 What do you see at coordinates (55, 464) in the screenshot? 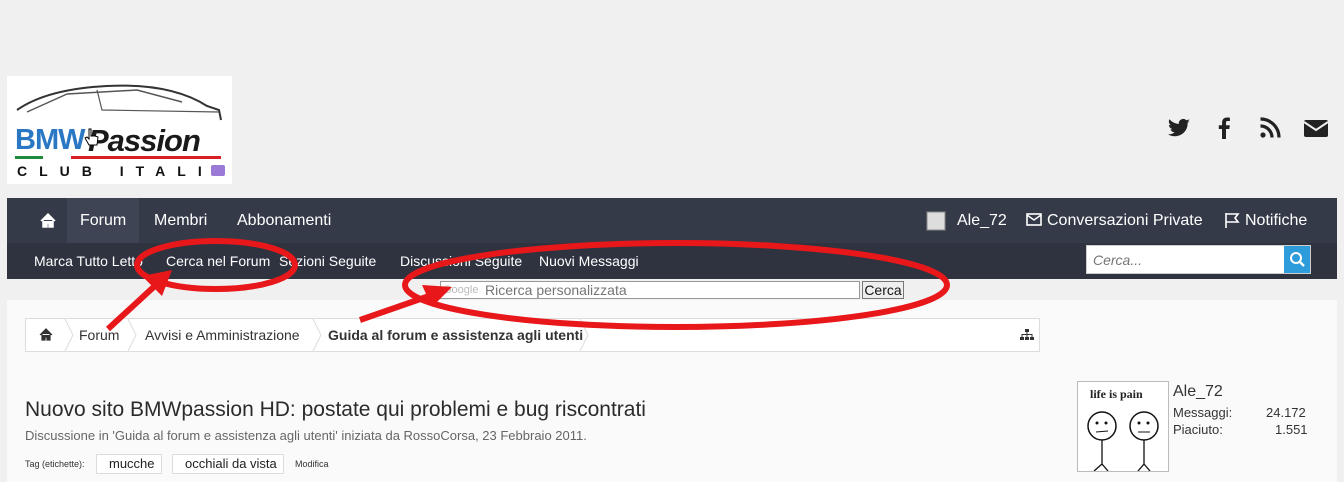
I see `tags-label: Tag (etichette):` at bounding box center [55, 464].